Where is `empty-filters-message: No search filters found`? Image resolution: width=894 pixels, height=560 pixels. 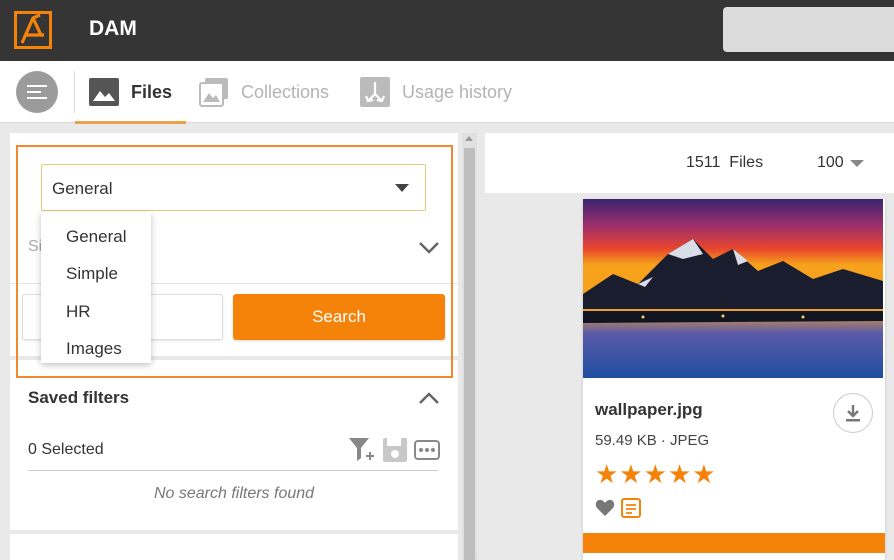
empty-filters-message: No search filters found is located at coordinates (234, 493).